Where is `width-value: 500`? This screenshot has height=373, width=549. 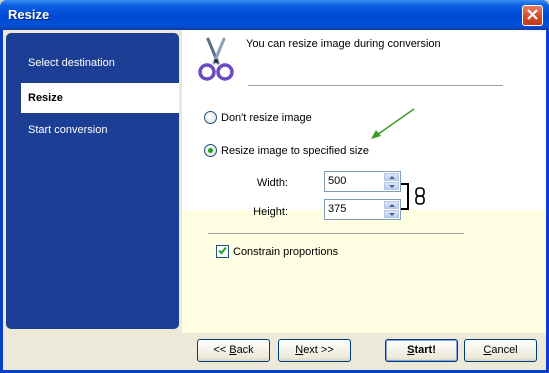
width-value: 500 is located at coordinates (337, 181).